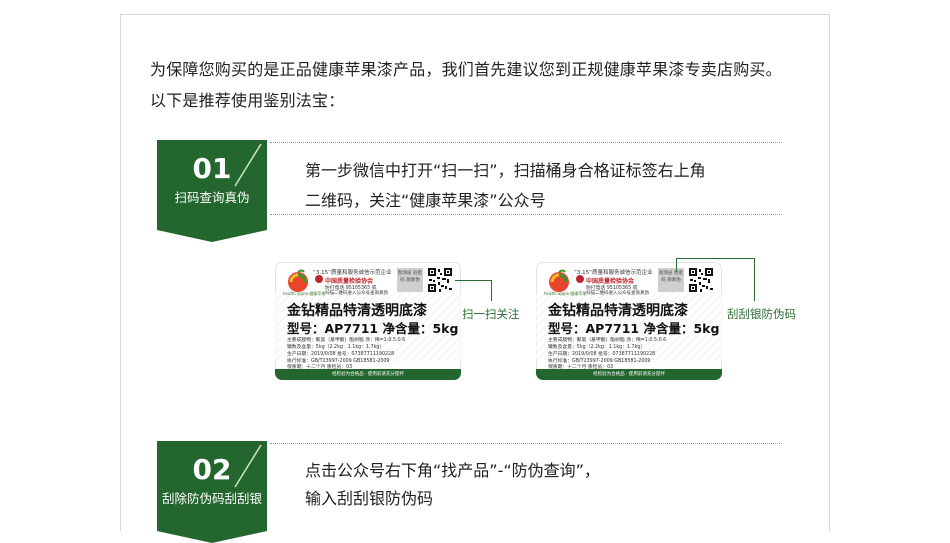  I want to click on scan-callout-line, so click(473, 290).